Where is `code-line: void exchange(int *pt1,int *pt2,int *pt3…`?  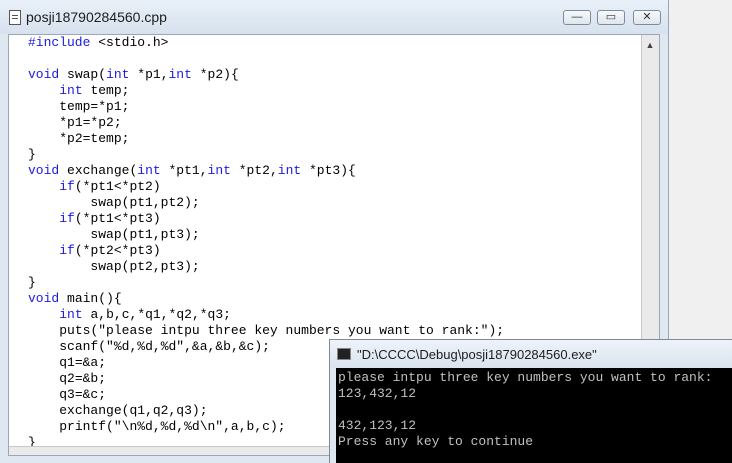
code-line: void exchange(int *pt1,int *pt2,int *pt3… is located at coordinates (192, 170).